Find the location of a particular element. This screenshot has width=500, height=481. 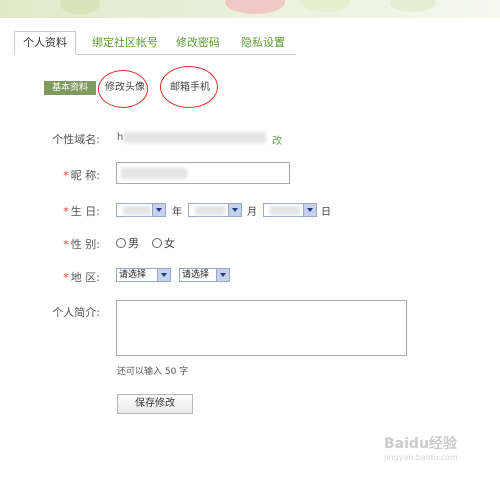

region-label-text: 地 区: is located at coordinates (85, 277).